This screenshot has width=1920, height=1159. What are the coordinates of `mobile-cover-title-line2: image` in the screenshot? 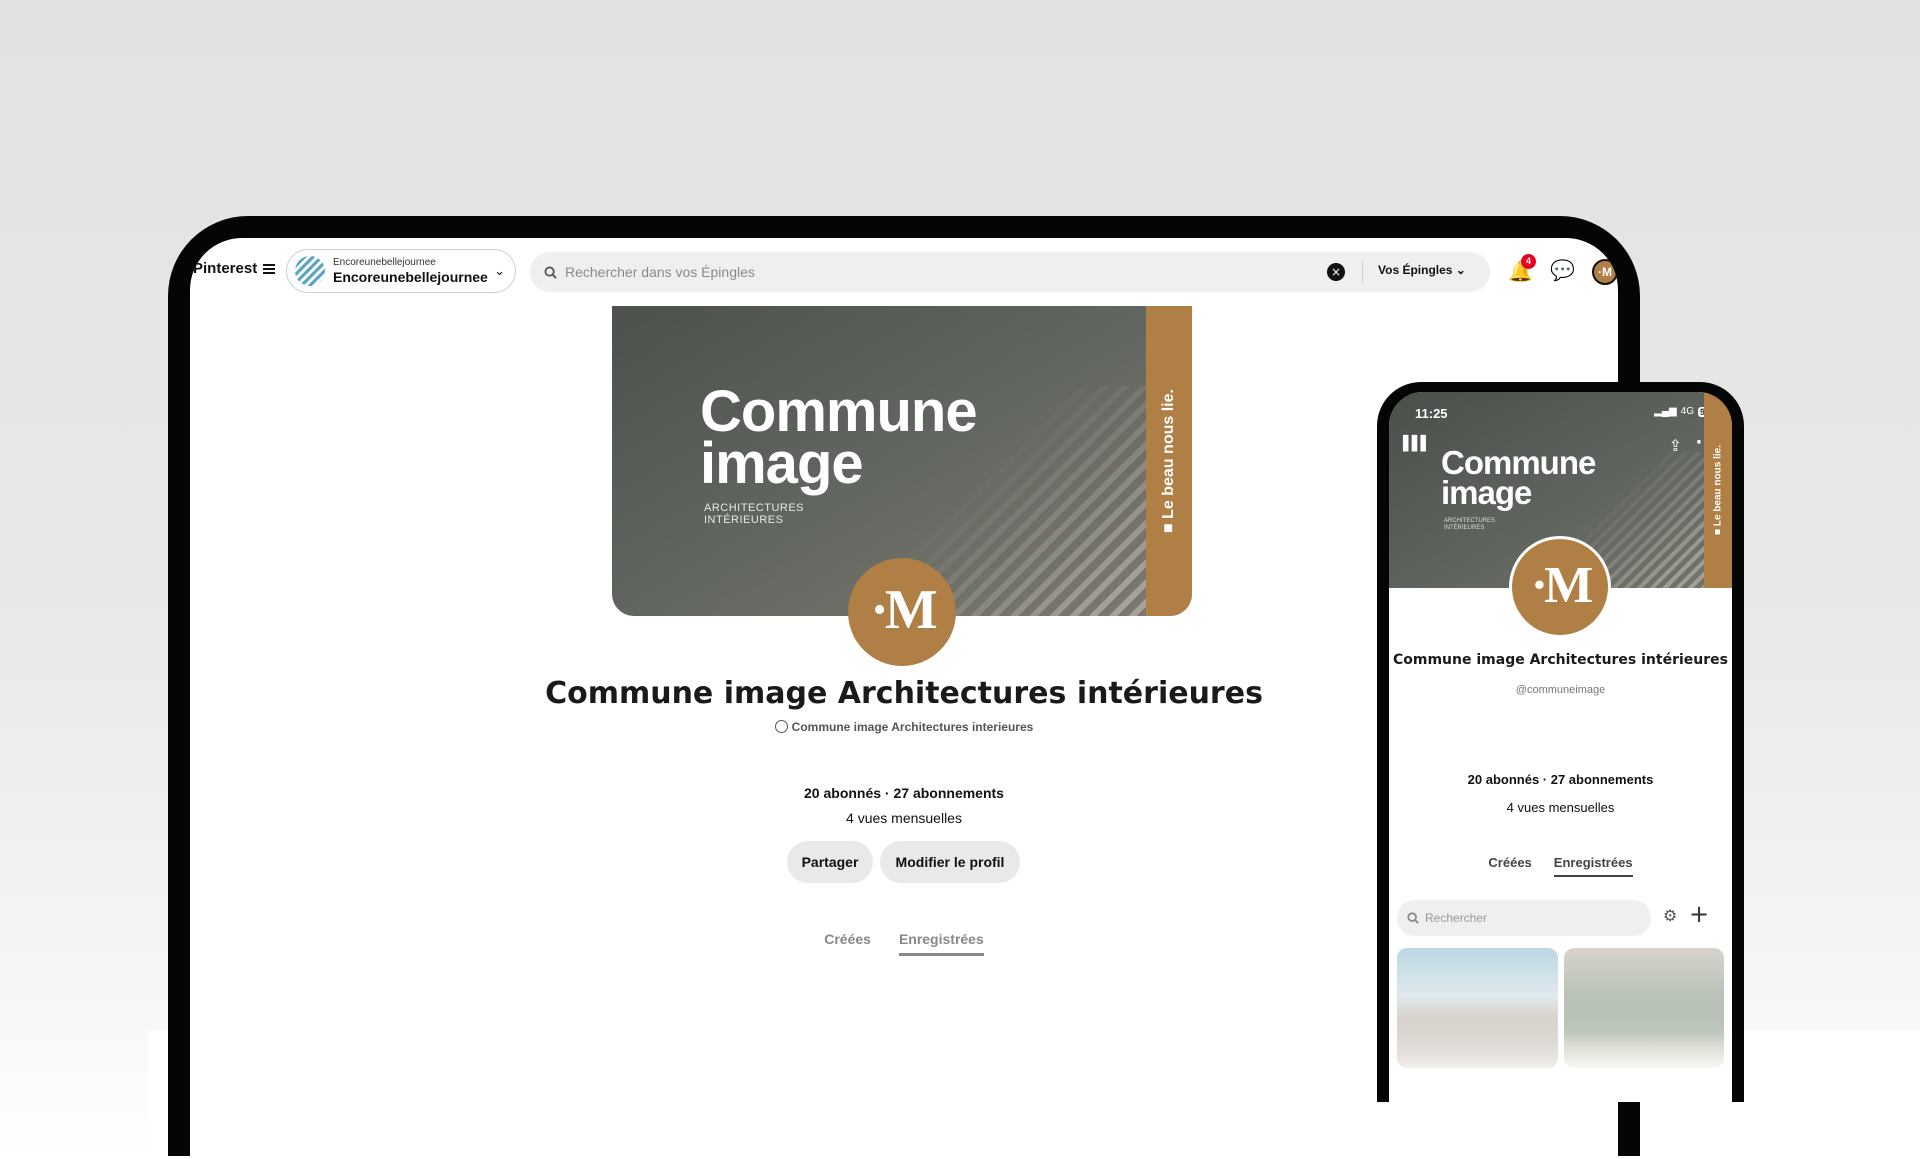 It's located at (1486, 492).